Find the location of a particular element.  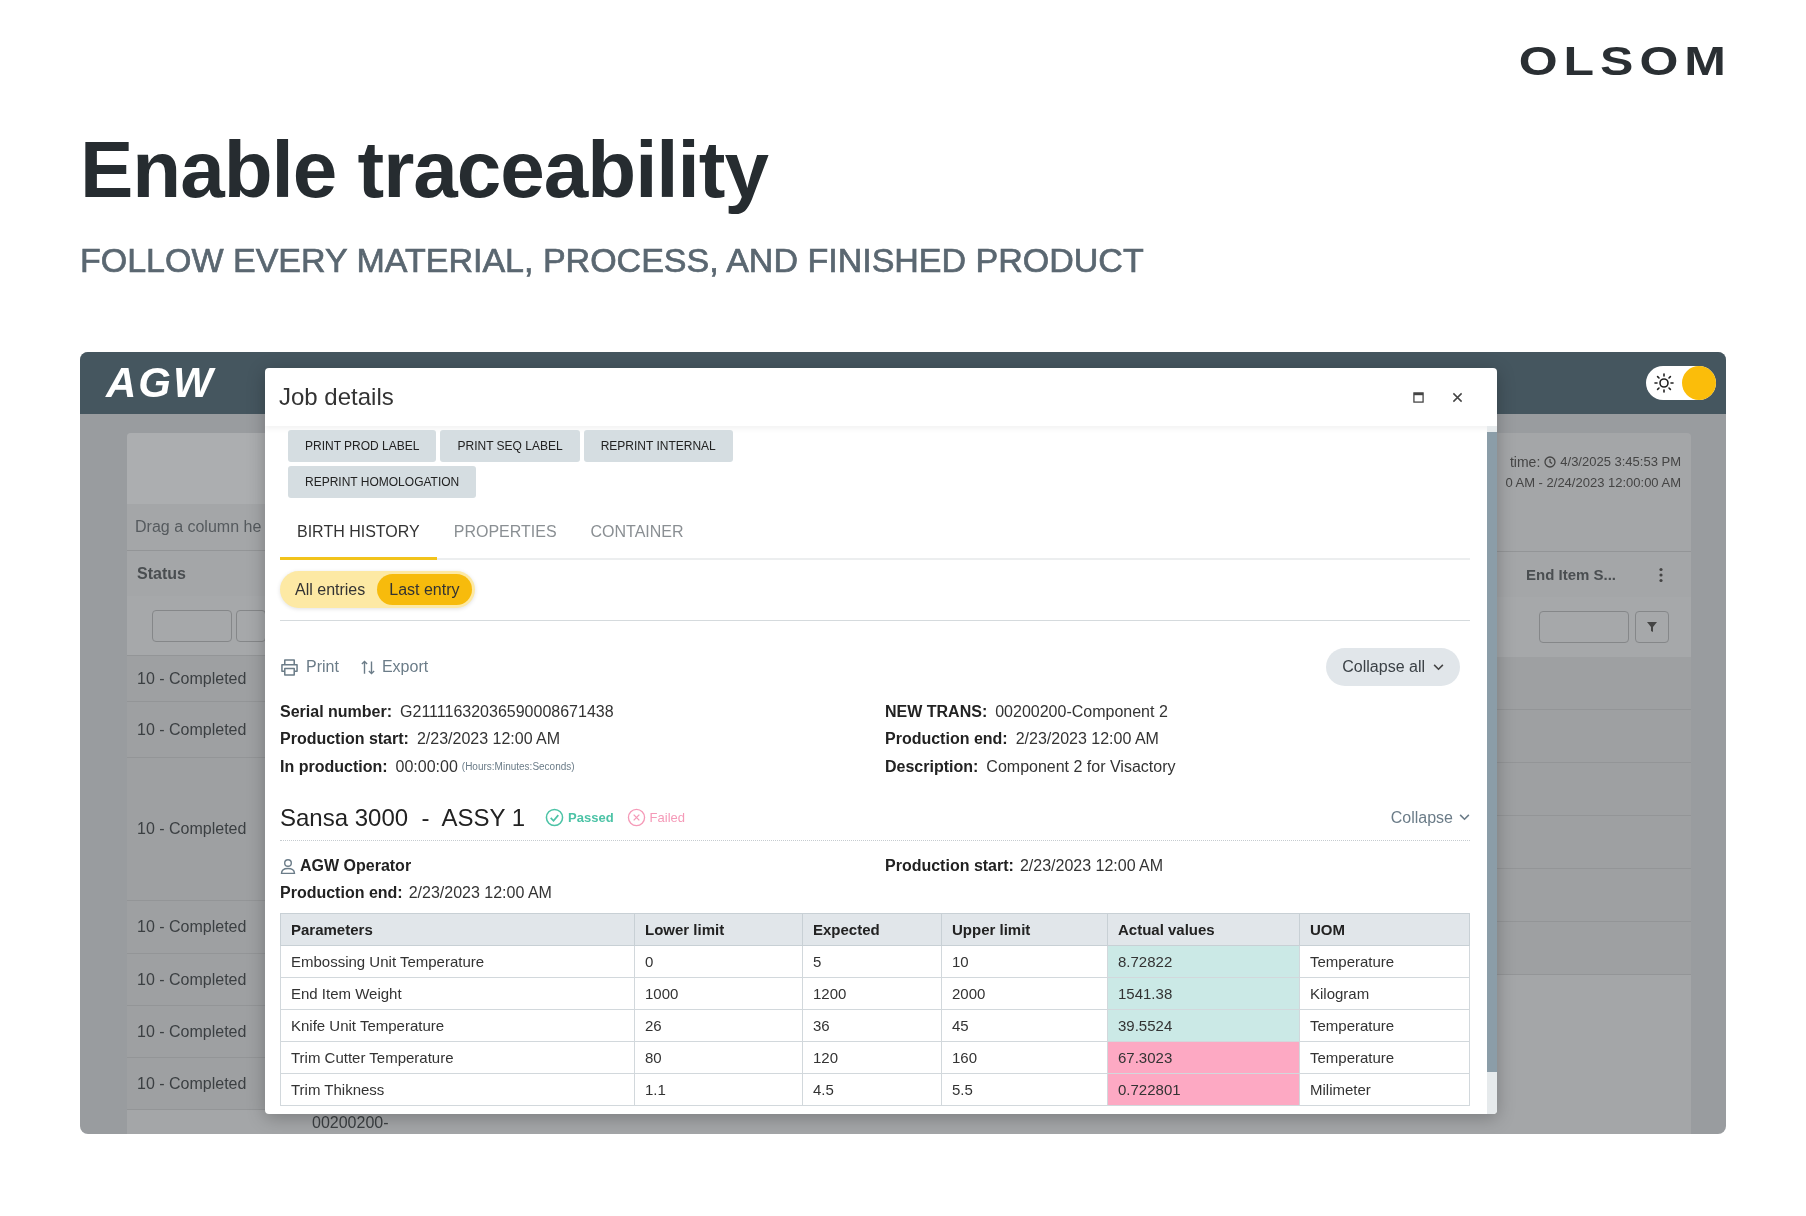

column-header: Expected is located at coordinates (872, 929).